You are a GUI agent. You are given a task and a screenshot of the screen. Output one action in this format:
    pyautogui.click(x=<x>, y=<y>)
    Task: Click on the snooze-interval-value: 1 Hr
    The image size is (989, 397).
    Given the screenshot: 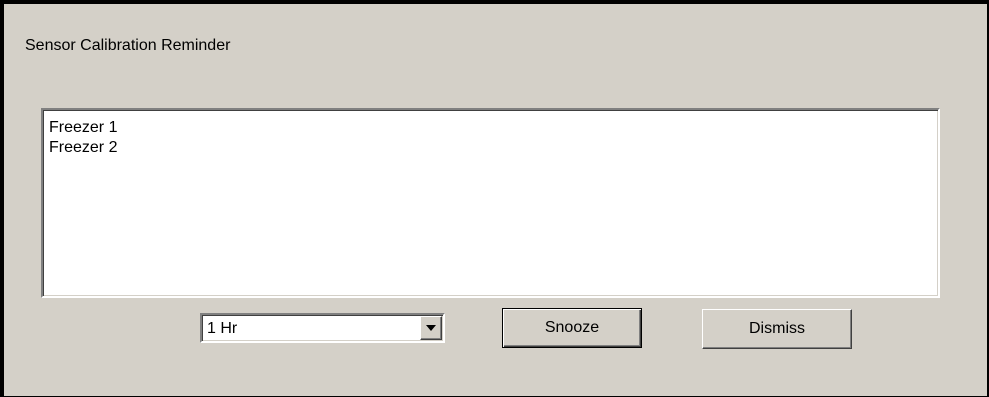 What is the action you would take?
    pyautogui.click(x=222, y=328)
    